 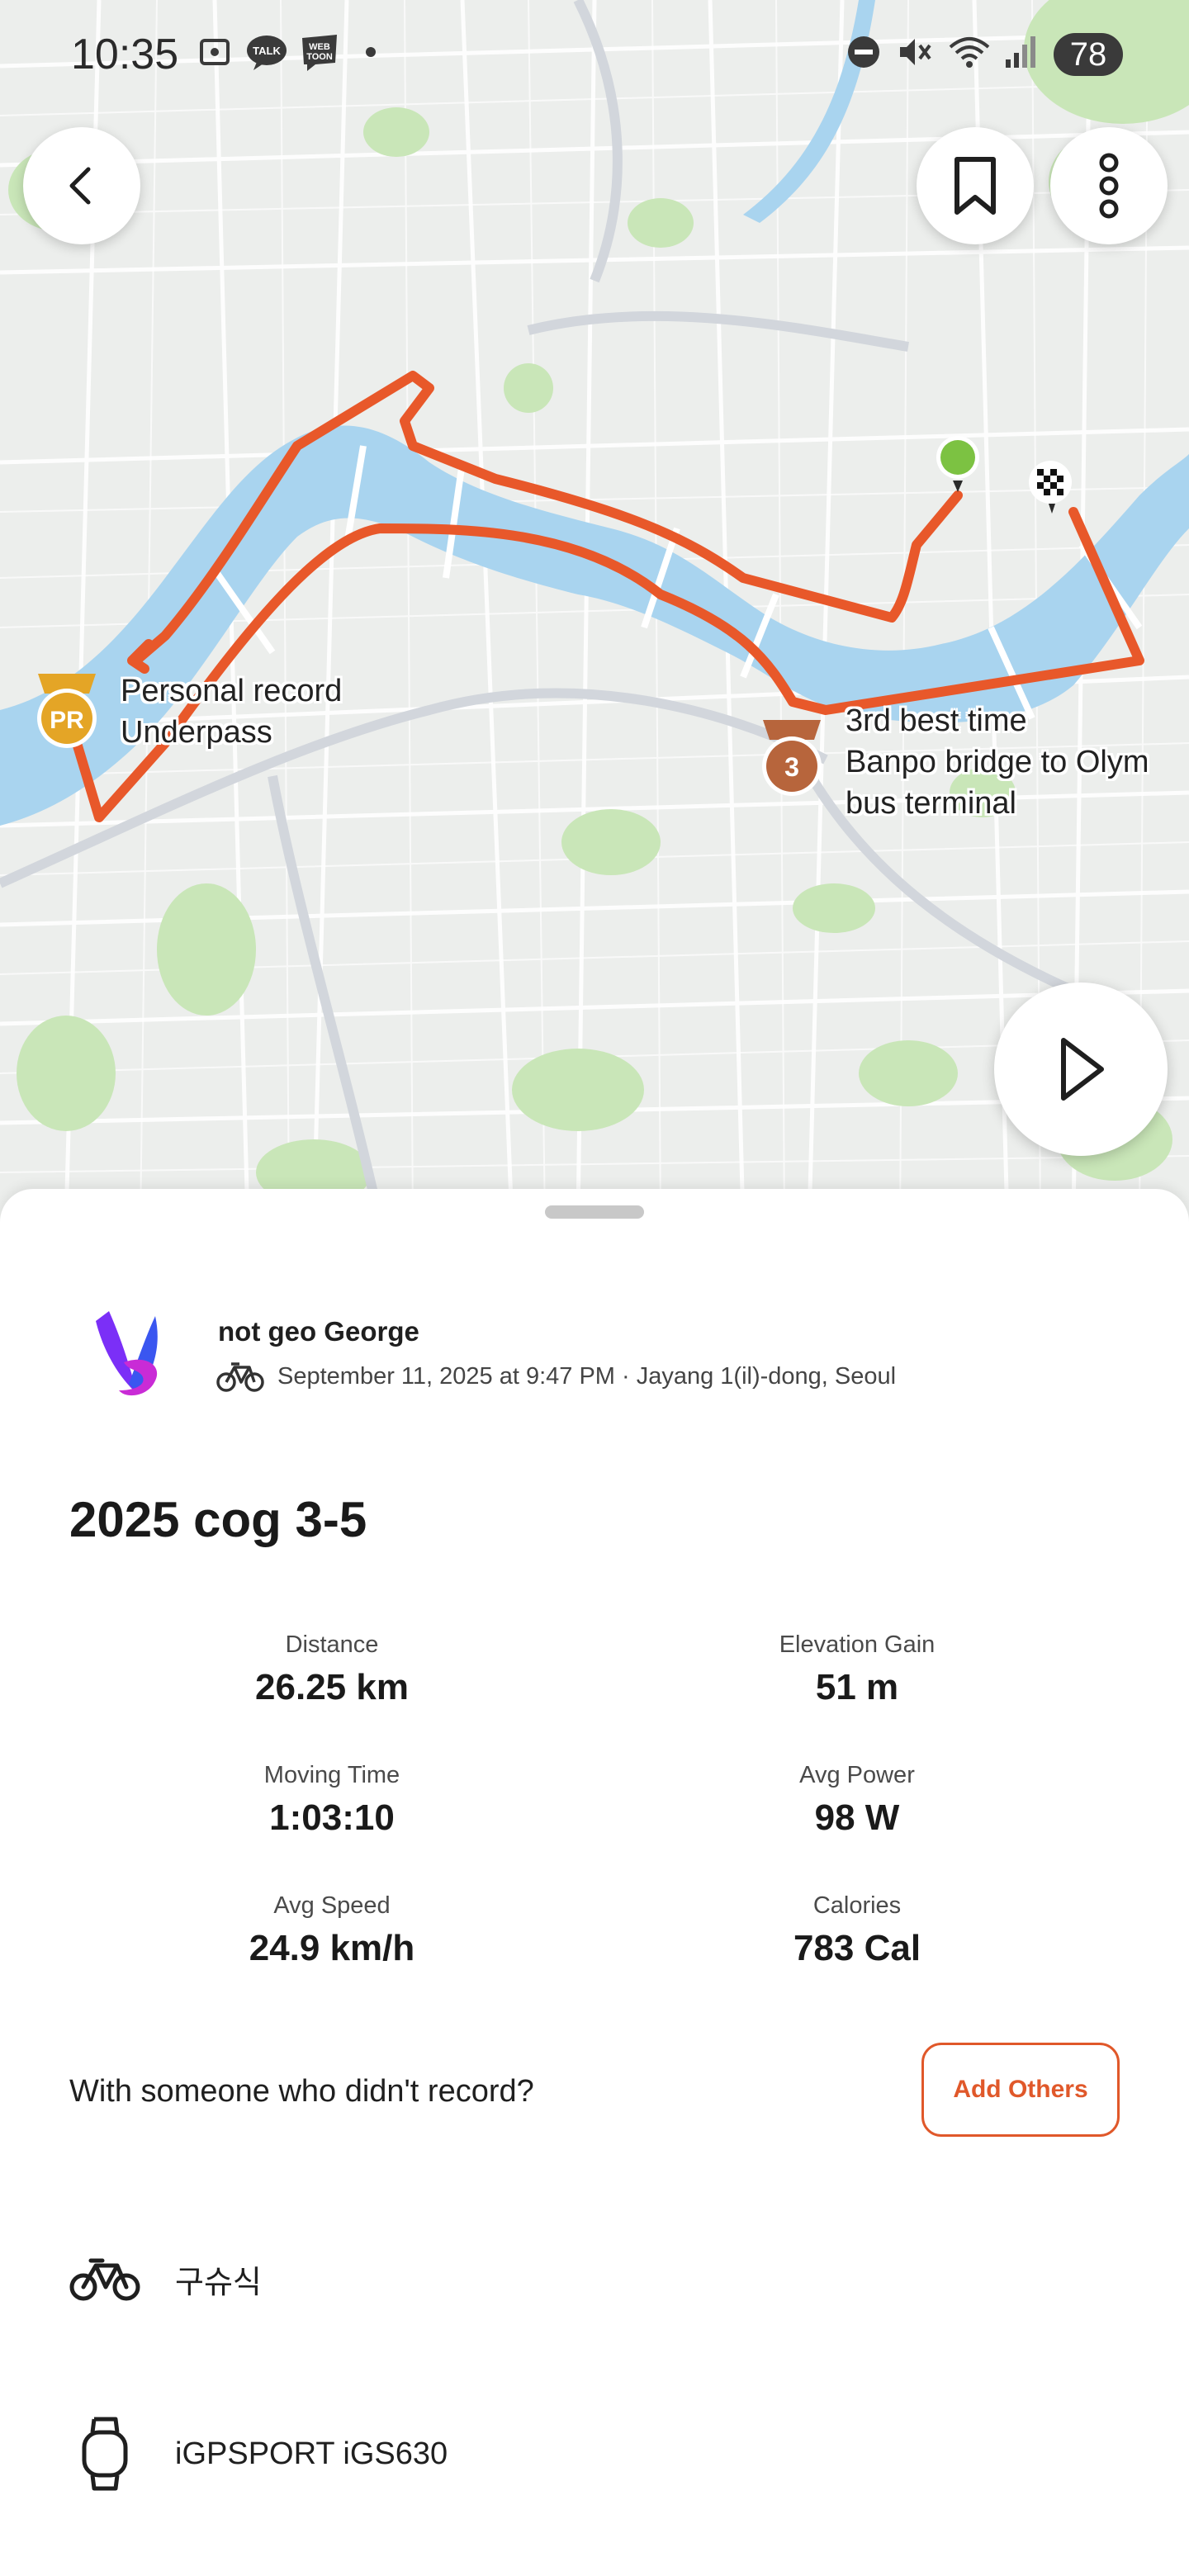 I want to click on stat-value: 24.9 km/h, so click(x=332, y=1948).